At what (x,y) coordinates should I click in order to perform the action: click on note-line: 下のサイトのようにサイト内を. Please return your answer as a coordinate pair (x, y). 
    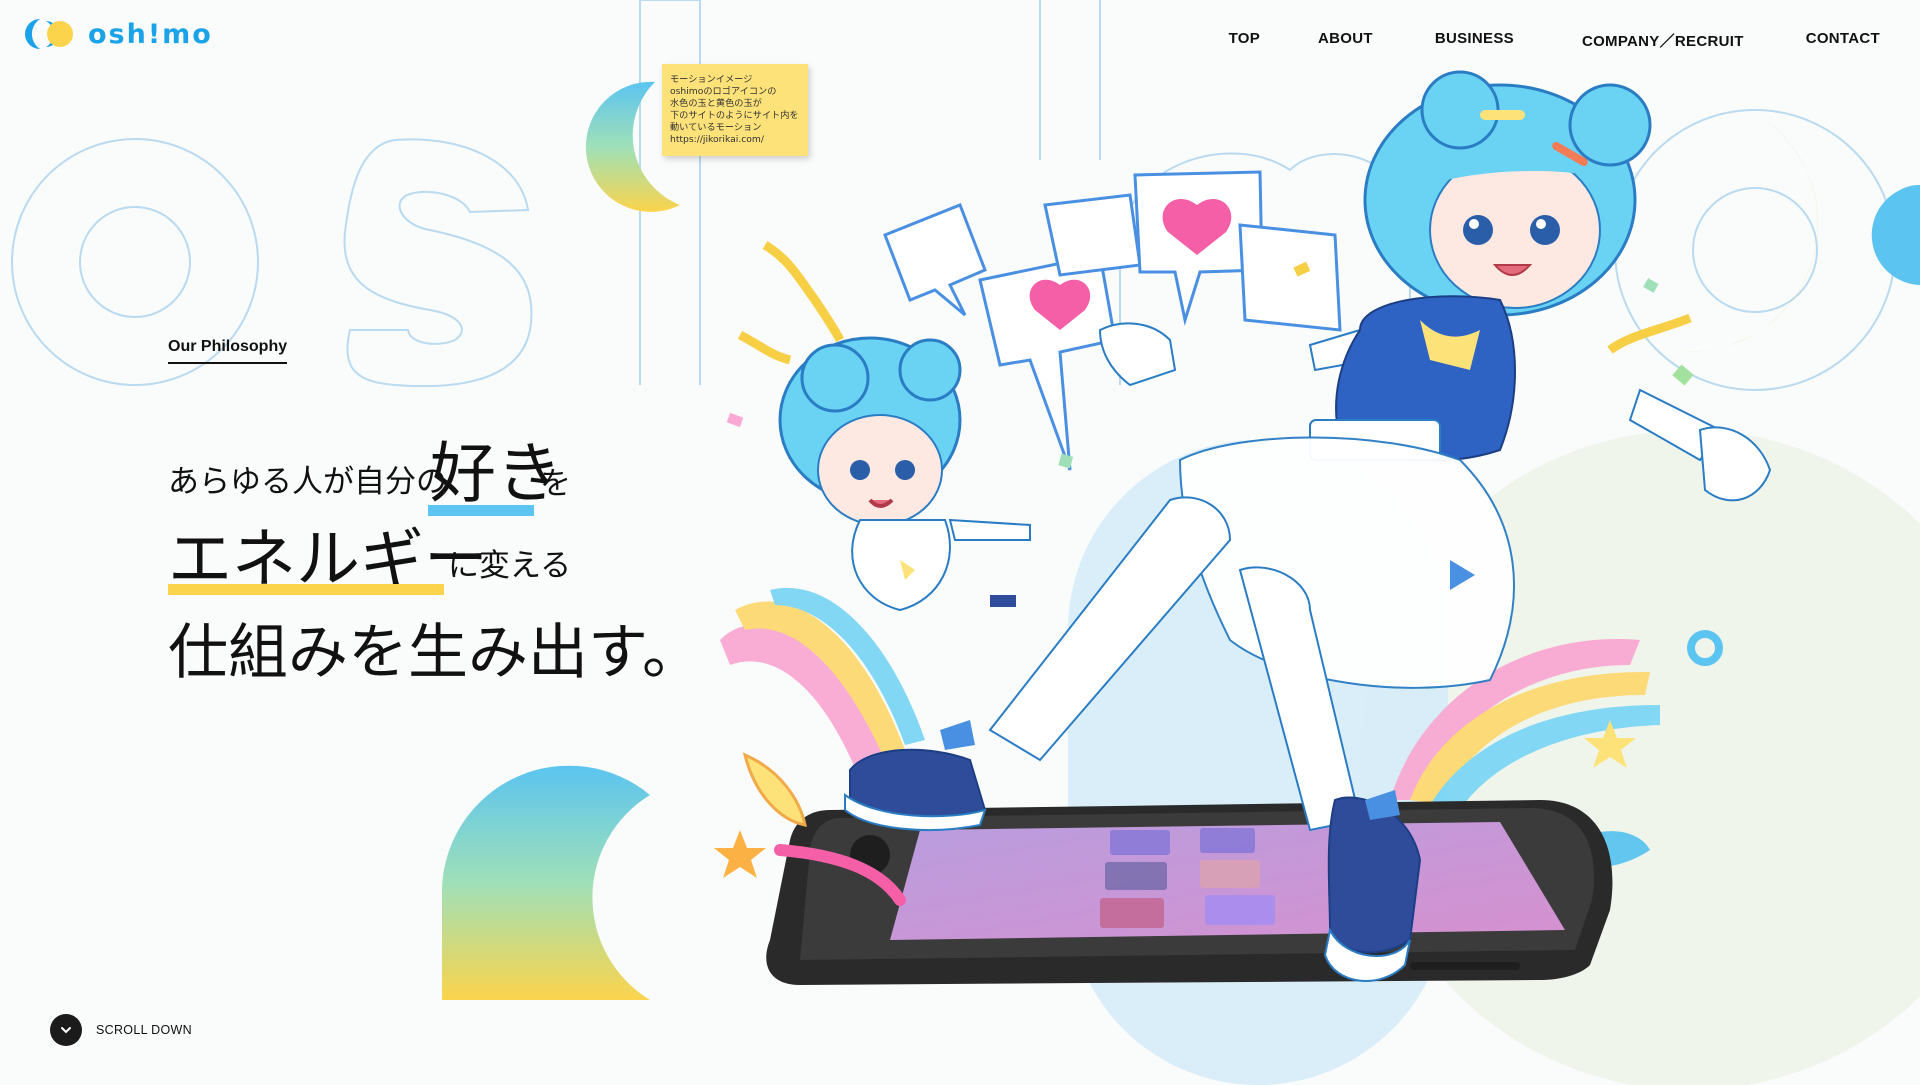
    Looking at the image, I should click on (734, 115).